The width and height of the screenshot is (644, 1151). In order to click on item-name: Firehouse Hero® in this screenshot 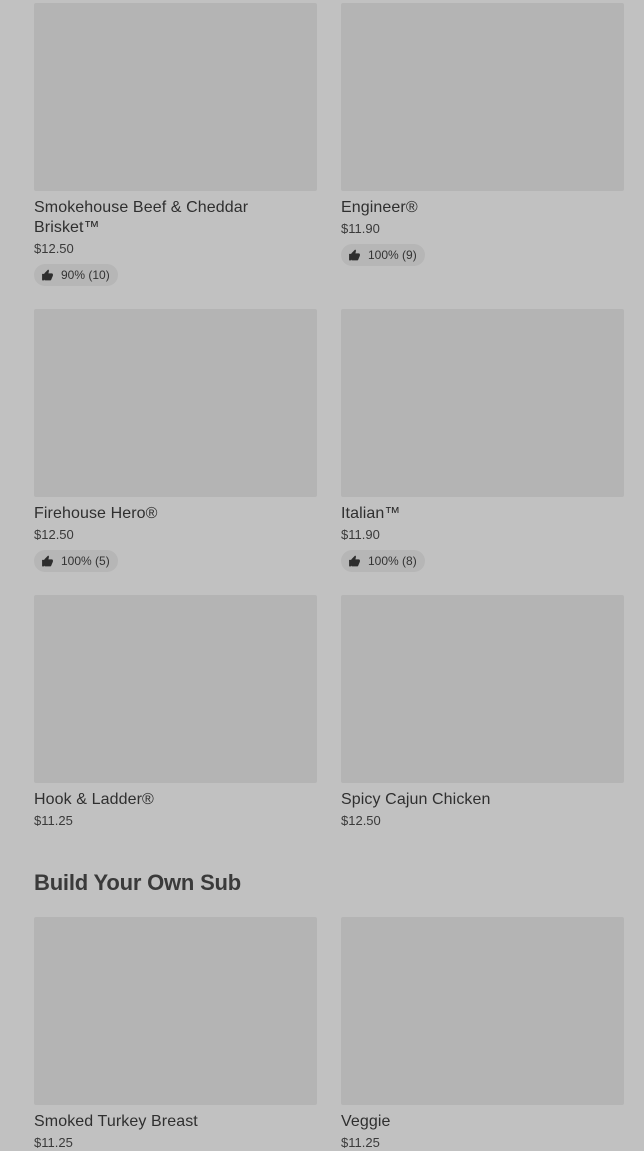, I will do `click(175, 514)`.